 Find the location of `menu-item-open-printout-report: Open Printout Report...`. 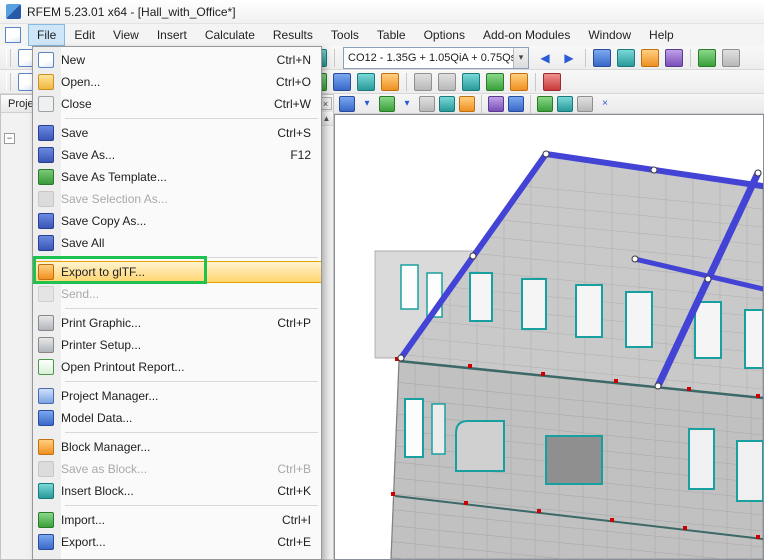

menu-item-open-printout-report: Open Printout Report... is located at coordinates (177, 367).